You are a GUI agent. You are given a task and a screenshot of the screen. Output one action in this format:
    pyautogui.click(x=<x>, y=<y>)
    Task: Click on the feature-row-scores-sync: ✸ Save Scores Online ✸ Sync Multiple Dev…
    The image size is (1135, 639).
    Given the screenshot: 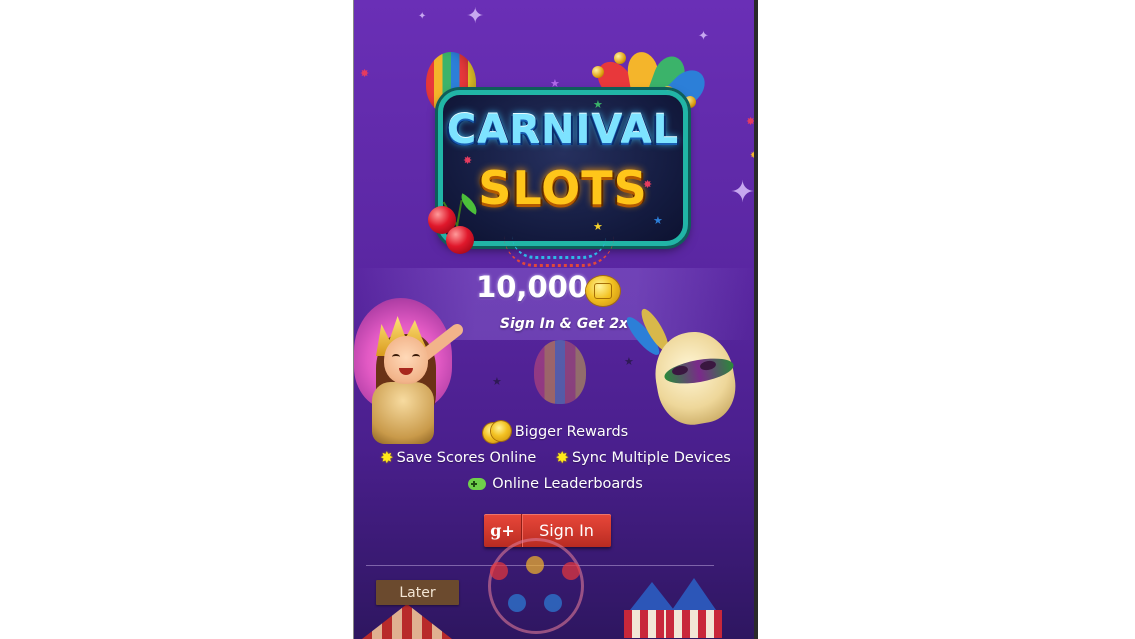 What is the action you would take?
    pyautogui.click(x=555, y=457)
    